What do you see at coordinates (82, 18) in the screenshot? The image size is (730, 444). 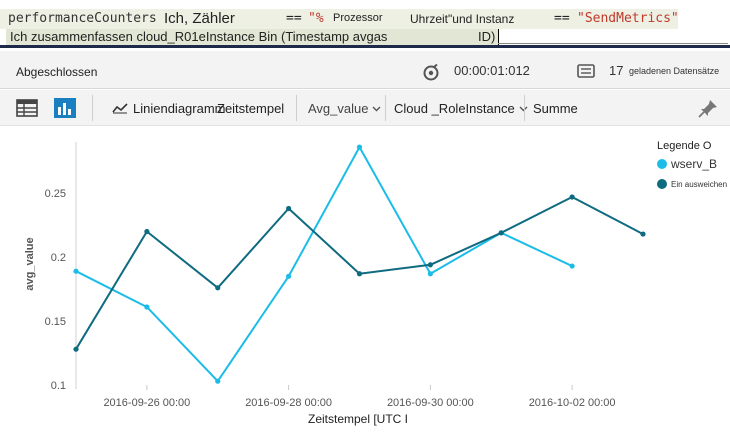 I see `query-table: performanceCounters` at bounding box center [82, 18].